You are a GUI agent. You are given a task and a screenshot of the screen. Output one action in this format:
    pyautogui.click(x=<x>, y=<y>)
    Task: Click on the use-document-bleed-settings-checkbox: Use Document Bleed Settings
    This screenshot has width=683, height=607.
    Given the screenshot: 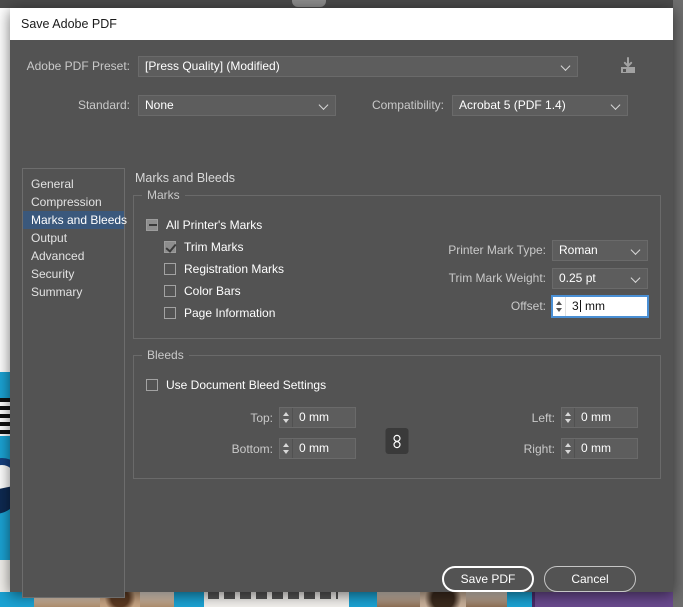 What is the action you would take?
    pyautogui.click(x=397, y=385)
    